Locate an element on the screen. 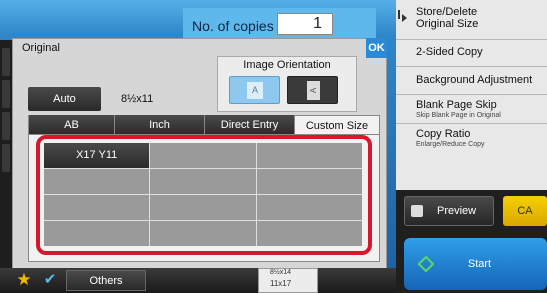 This screenshot has width=547, height=293. dialog-title: Original is located at coordinates (41, 48).